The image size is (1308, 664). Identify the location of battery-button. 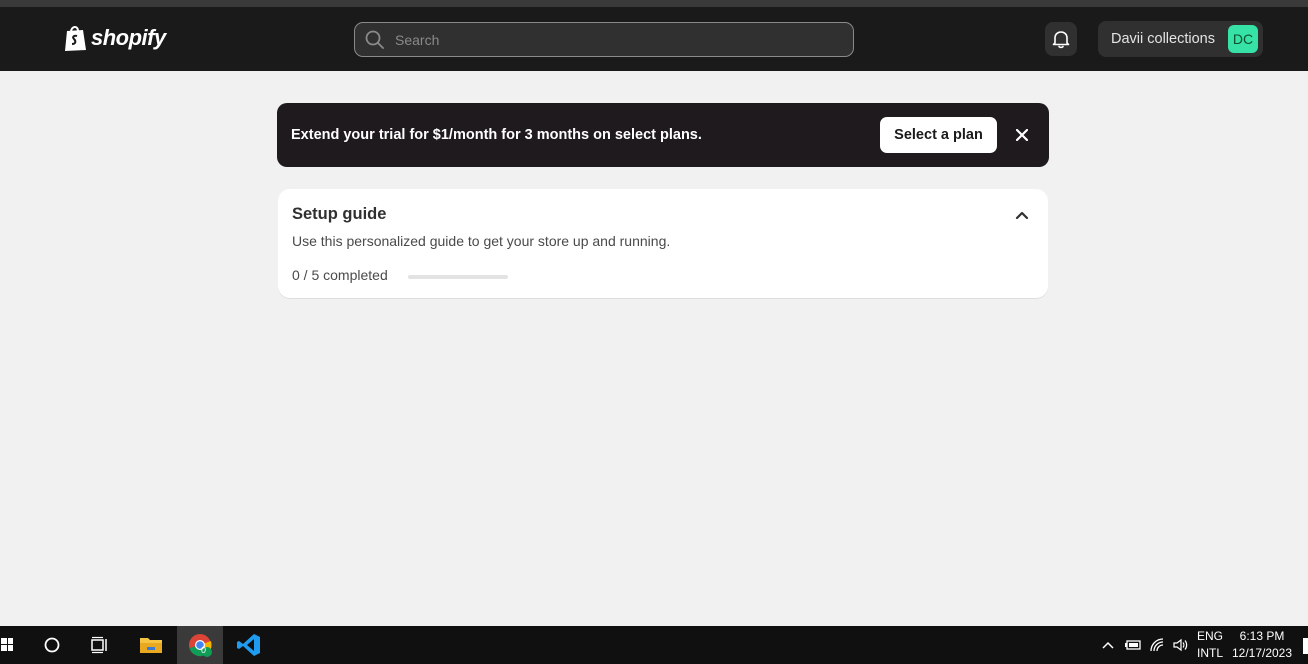
(1133, 645).